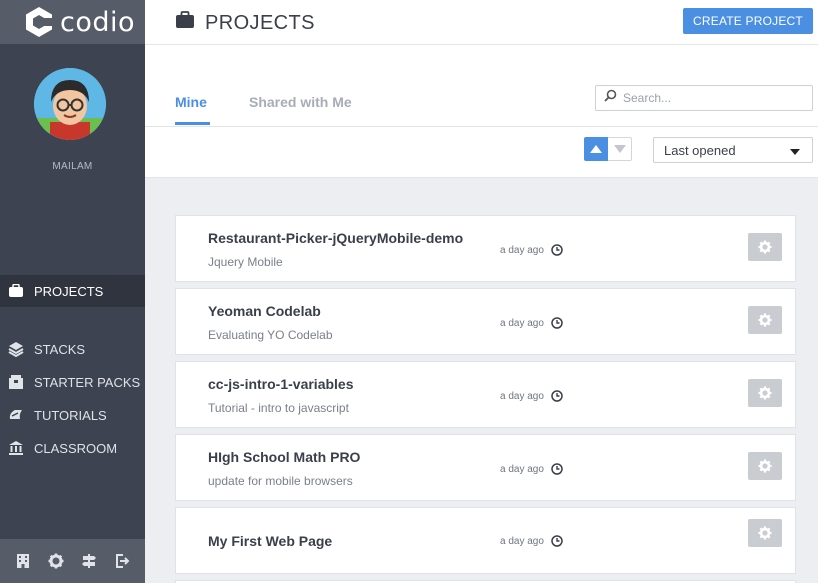 The image size is (818, 583). Describe the element at coordinates (700, 150) in the screenshot. I see `sort-selected-value: Last opened` at that location.